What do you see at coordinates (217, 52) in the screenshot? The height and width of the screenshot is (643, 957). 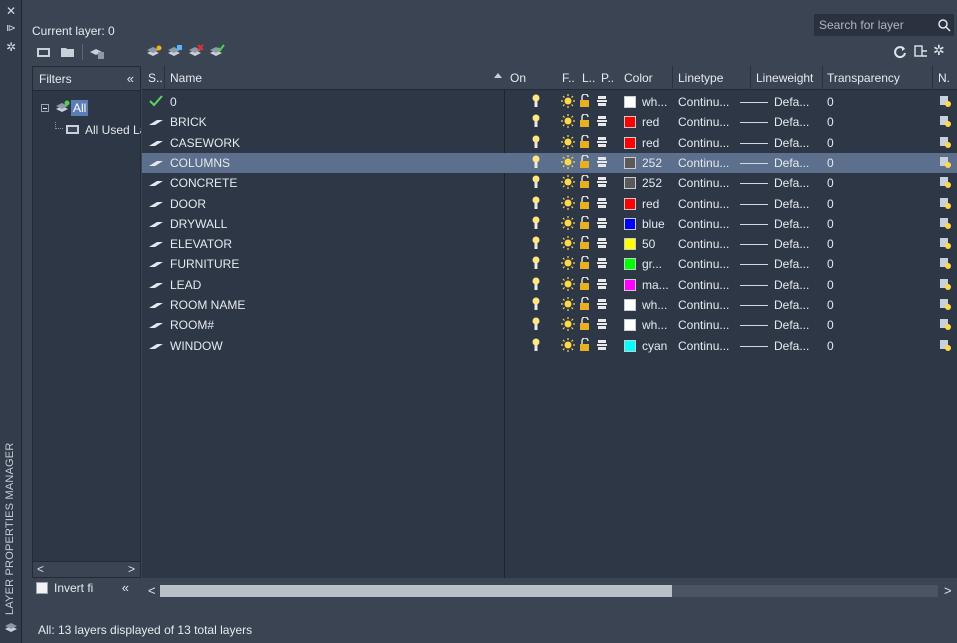 I see `set-current-icon` at bounding box center [217, 52].